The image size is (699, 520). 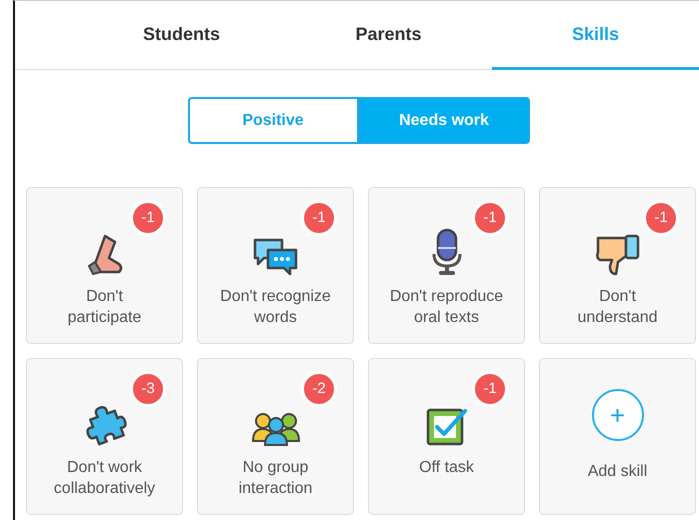 I want to click on skill-label: No group interaction, so click(x=275, y=478).